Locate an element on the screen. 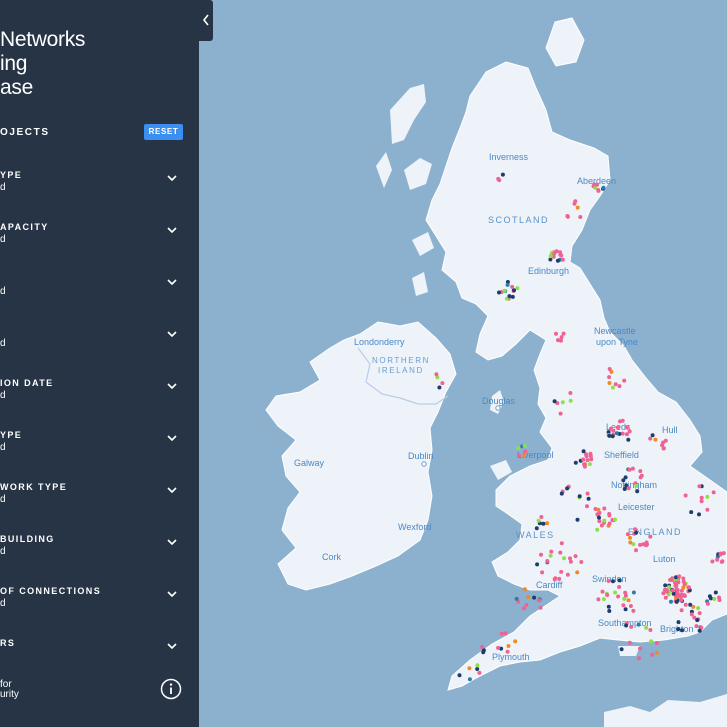  info-icon is located at coordinates (171, 689).